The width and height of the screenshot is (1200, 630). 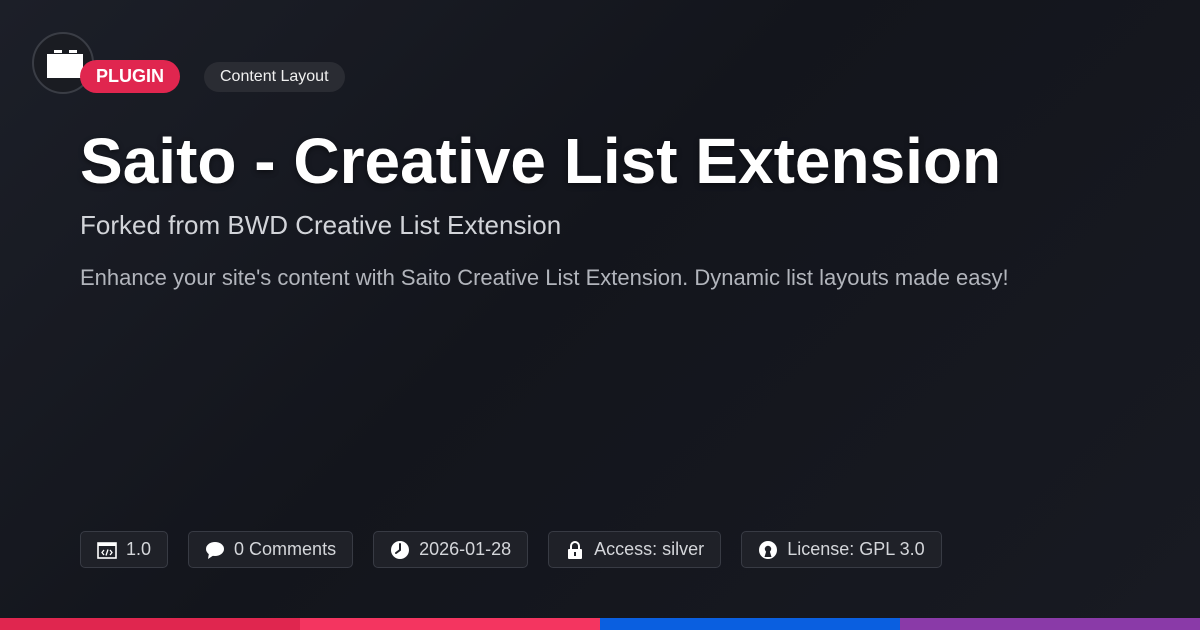 What do you see at coordinates (65, 64) in the screenshot?
I see `plugin-block-icon` at bounding box center [65, 64].